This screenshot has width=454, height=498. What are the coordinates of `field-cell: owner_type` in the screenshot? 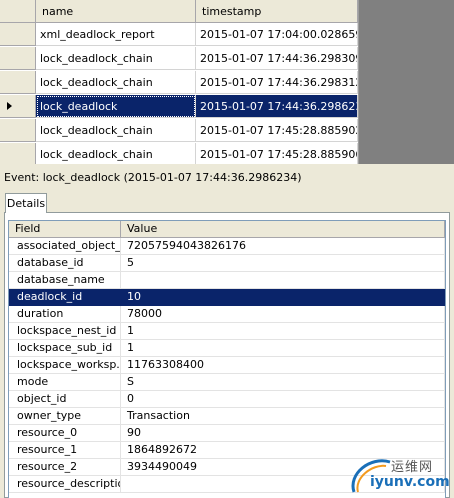 It's located at (65, 416).